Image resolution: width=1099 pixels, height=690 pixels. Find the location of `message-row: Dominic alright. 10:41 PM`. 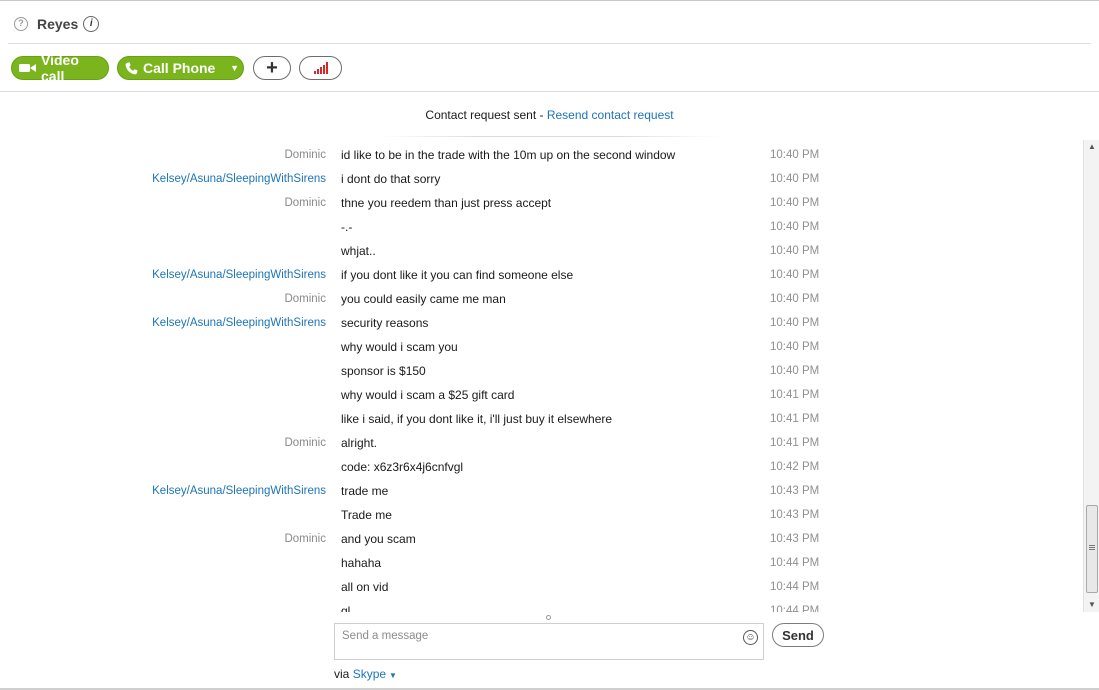

message-row: Dominic alright. 10:41 PM is located at coordinates (541, 443).